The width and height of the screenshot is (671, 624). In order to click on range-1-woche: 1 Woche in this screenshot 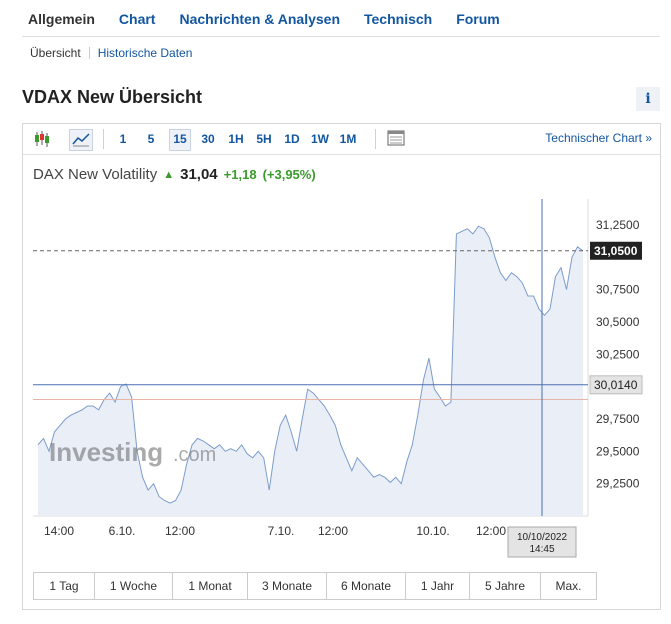, I will do `click(134, 586)`.